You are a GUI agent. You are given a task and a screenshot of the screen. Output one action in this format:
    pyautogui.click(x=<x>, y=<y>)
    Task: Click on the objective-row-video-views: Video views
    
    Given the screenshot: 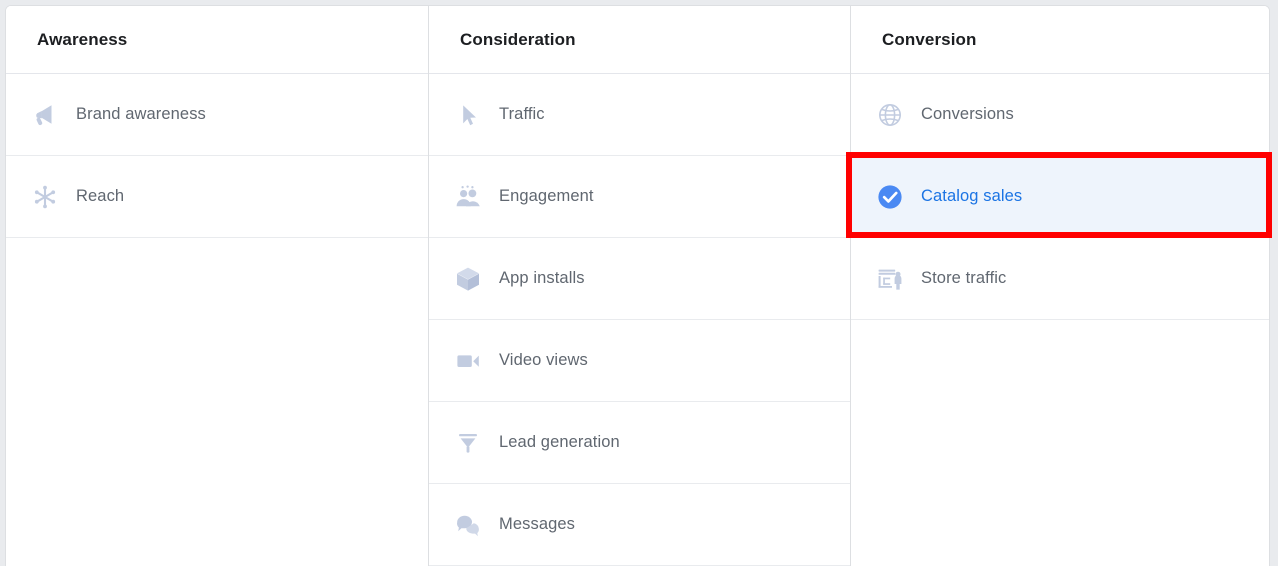 What is the action you would take?
    pyautogui.click(x=639, y=361)
    